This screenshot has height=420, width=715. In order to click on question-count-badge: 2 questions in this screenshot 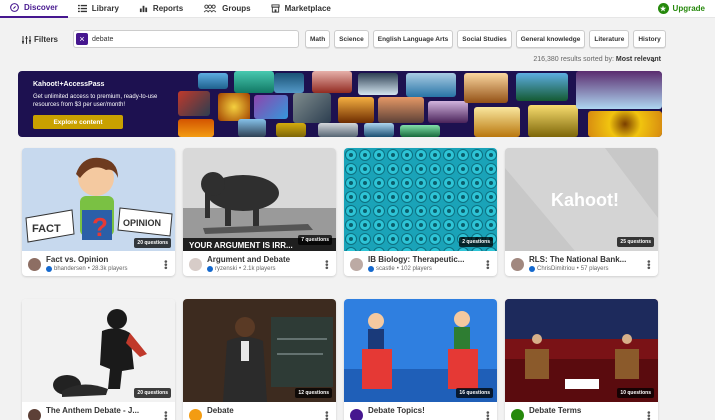, I will do `click(476, 242)`.